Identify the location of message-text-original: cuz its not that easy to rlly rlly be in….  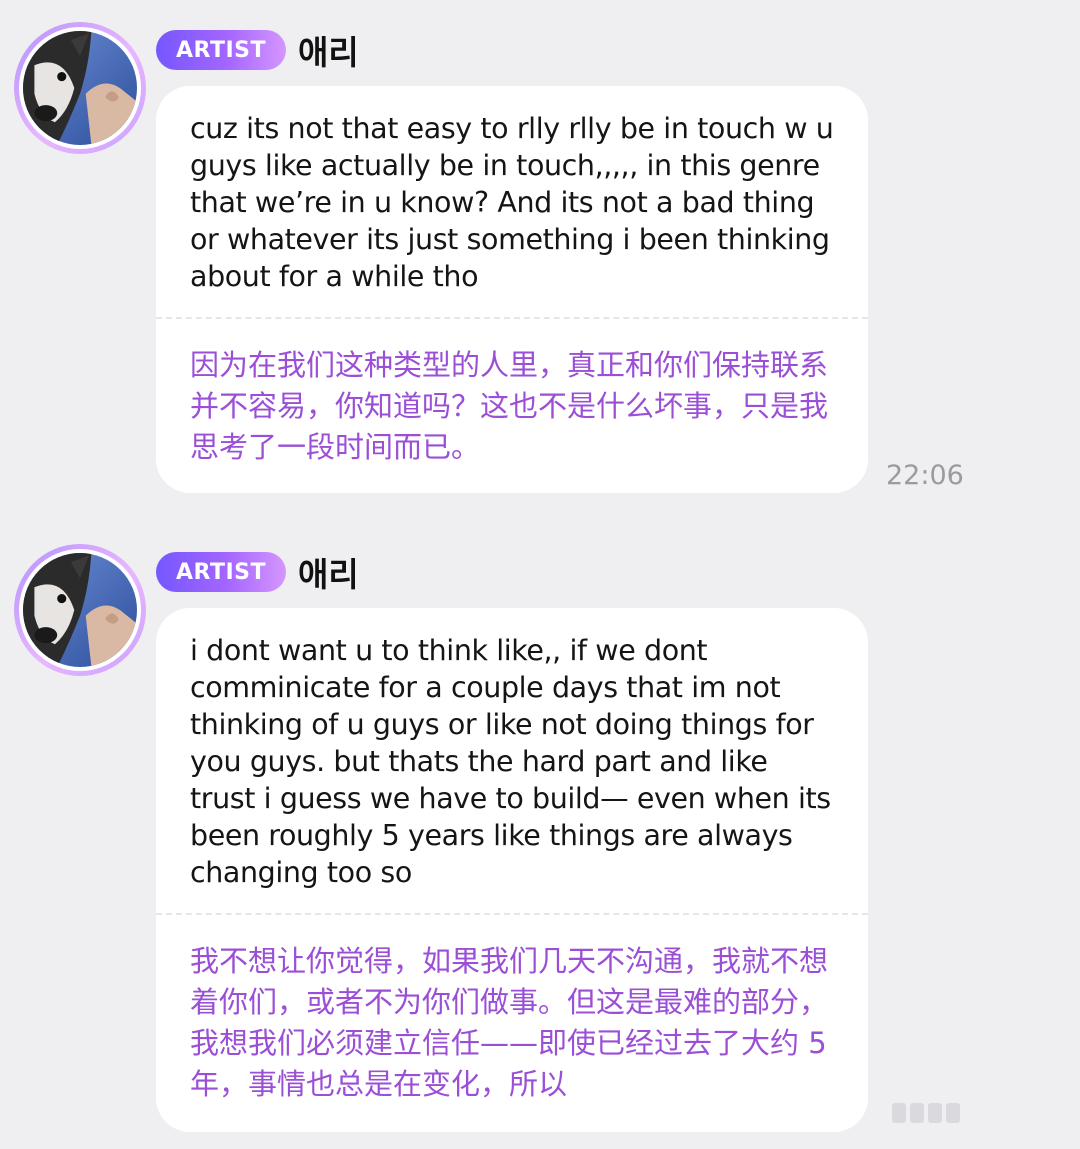
(512, 202).